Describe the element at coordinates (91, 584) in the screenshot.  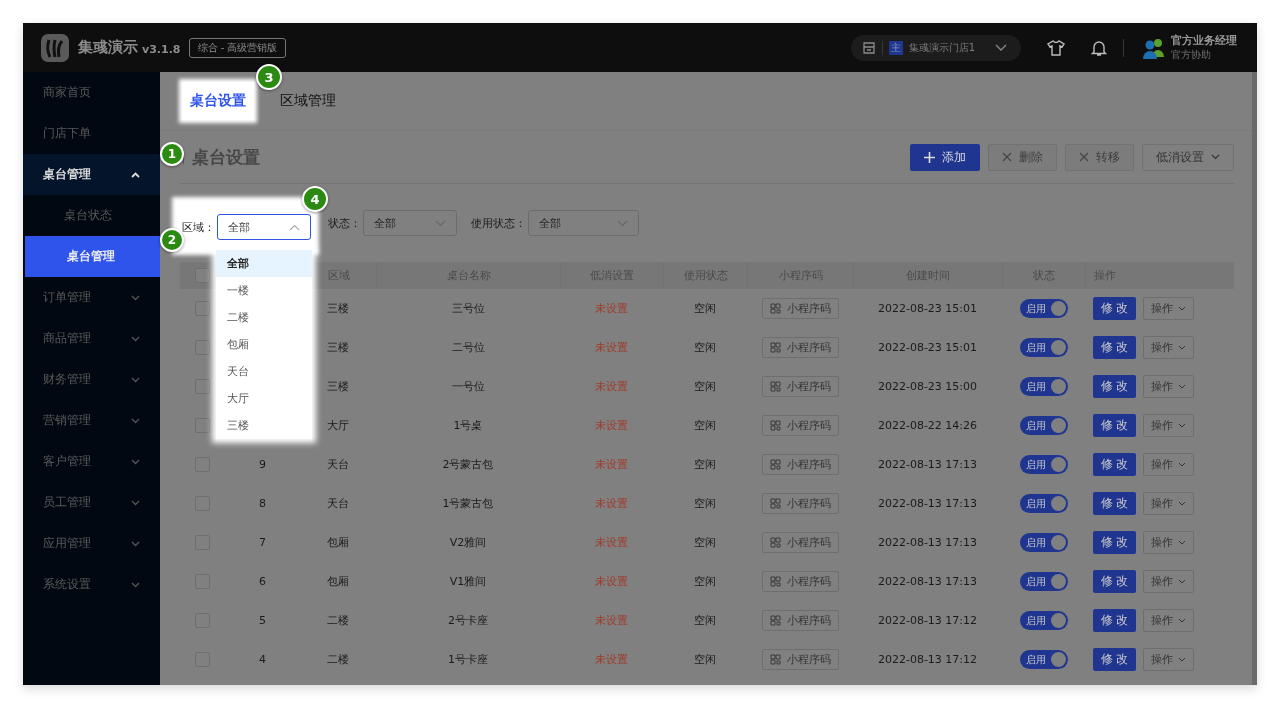
I see `sidebar-item: 系统设置` at that location.